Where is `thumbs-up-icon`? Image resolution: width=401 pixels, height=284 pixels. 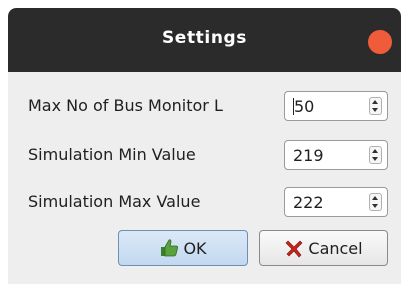
thumbs-up-icon is located at coordinates (170, 248).